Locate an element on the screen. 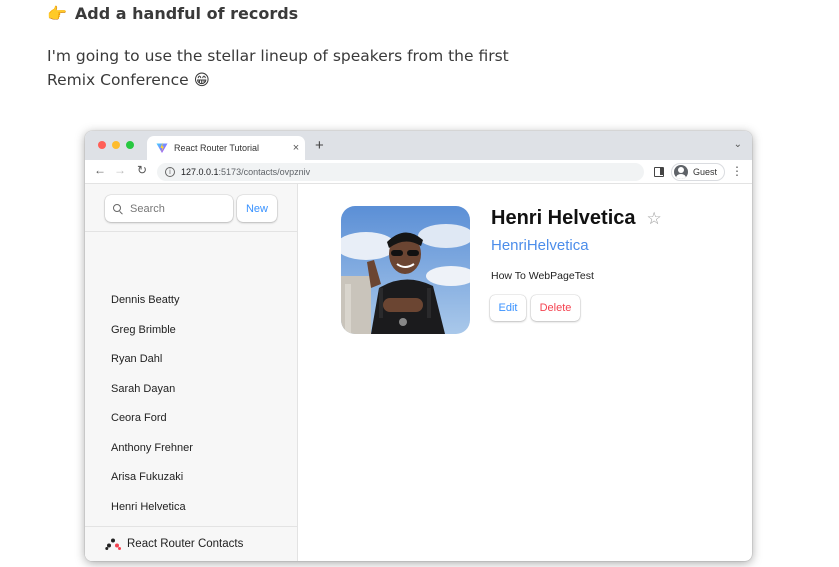  contact-list-item: Sarah Dayan is located at coordinates (152, 397).